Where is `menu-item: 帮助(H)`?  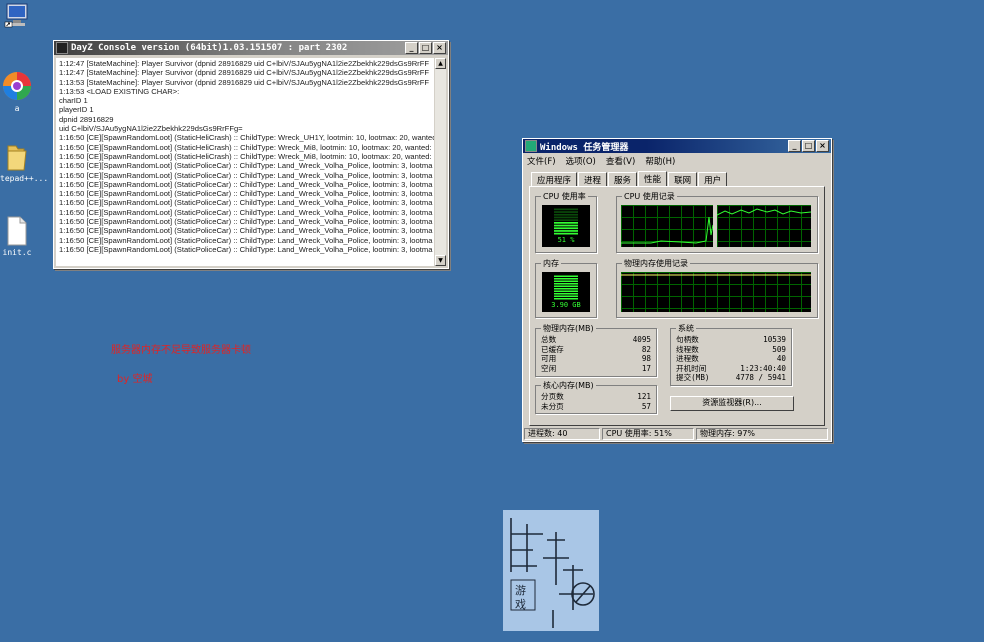
menu-item: 帮助(H) is located at coordinates (660, 161).